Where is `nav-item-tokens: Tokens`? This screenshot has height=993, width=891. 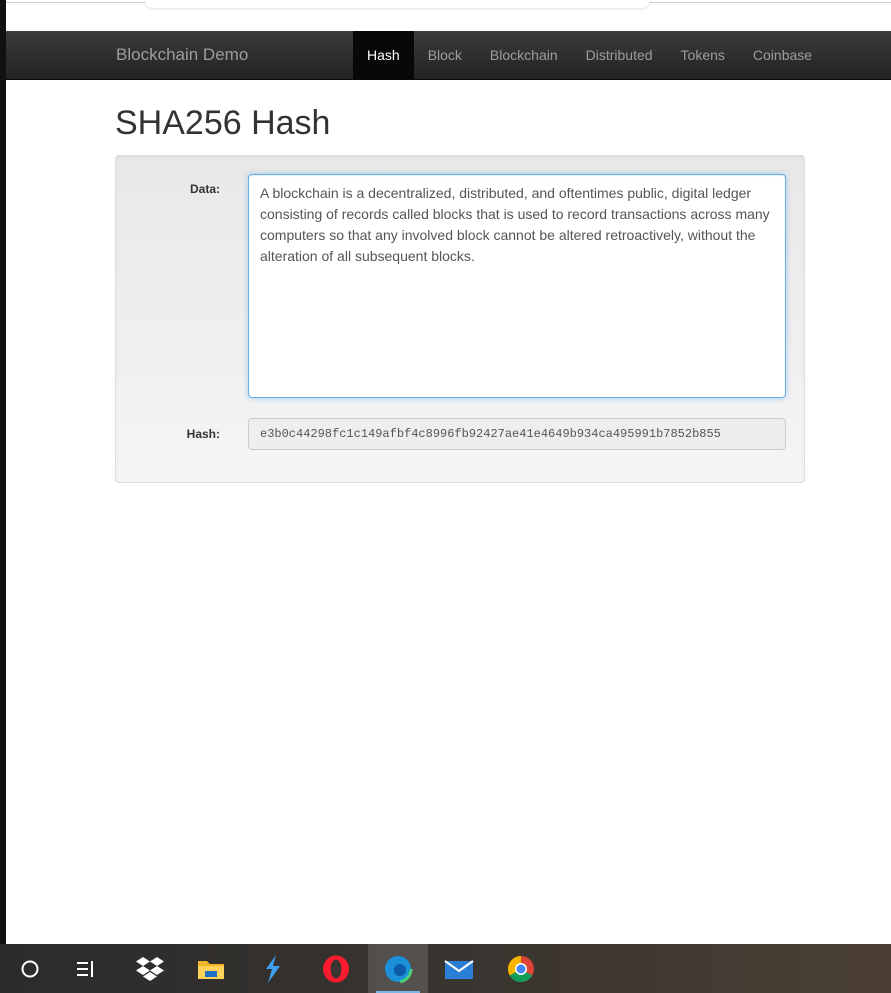 nav-item-tokens: Tokens is located at coordinates (703, 55).